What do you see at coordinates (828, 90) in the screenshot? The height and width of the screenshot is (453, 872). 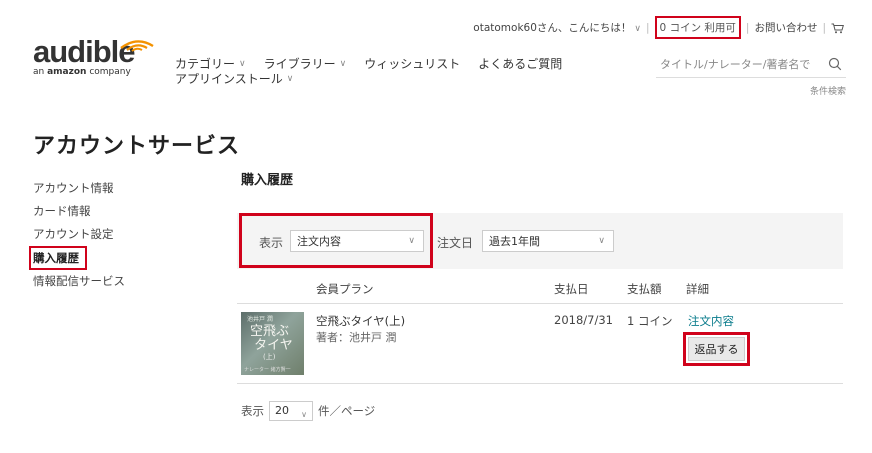 I see `advanced-search-link: 条件検索` at bounding box center [828, 90].